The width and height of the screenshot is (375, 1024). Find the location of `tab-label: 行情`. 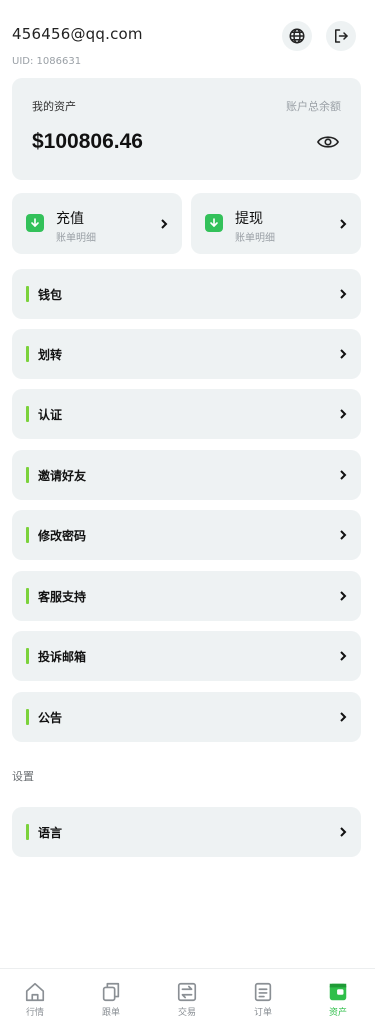

tab-label: 行情 is located at coordinates (34, 1013).